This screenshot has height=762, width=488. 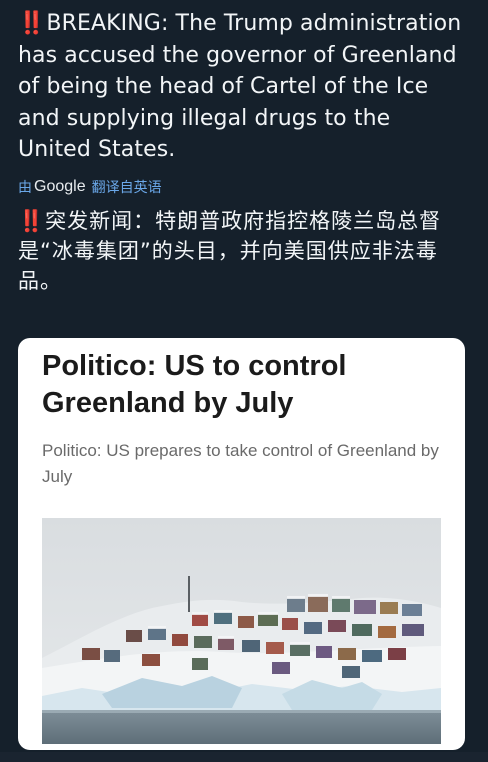 I want to click on translated-from-english-link: 翻译自英语, so click(x=127, y=187).